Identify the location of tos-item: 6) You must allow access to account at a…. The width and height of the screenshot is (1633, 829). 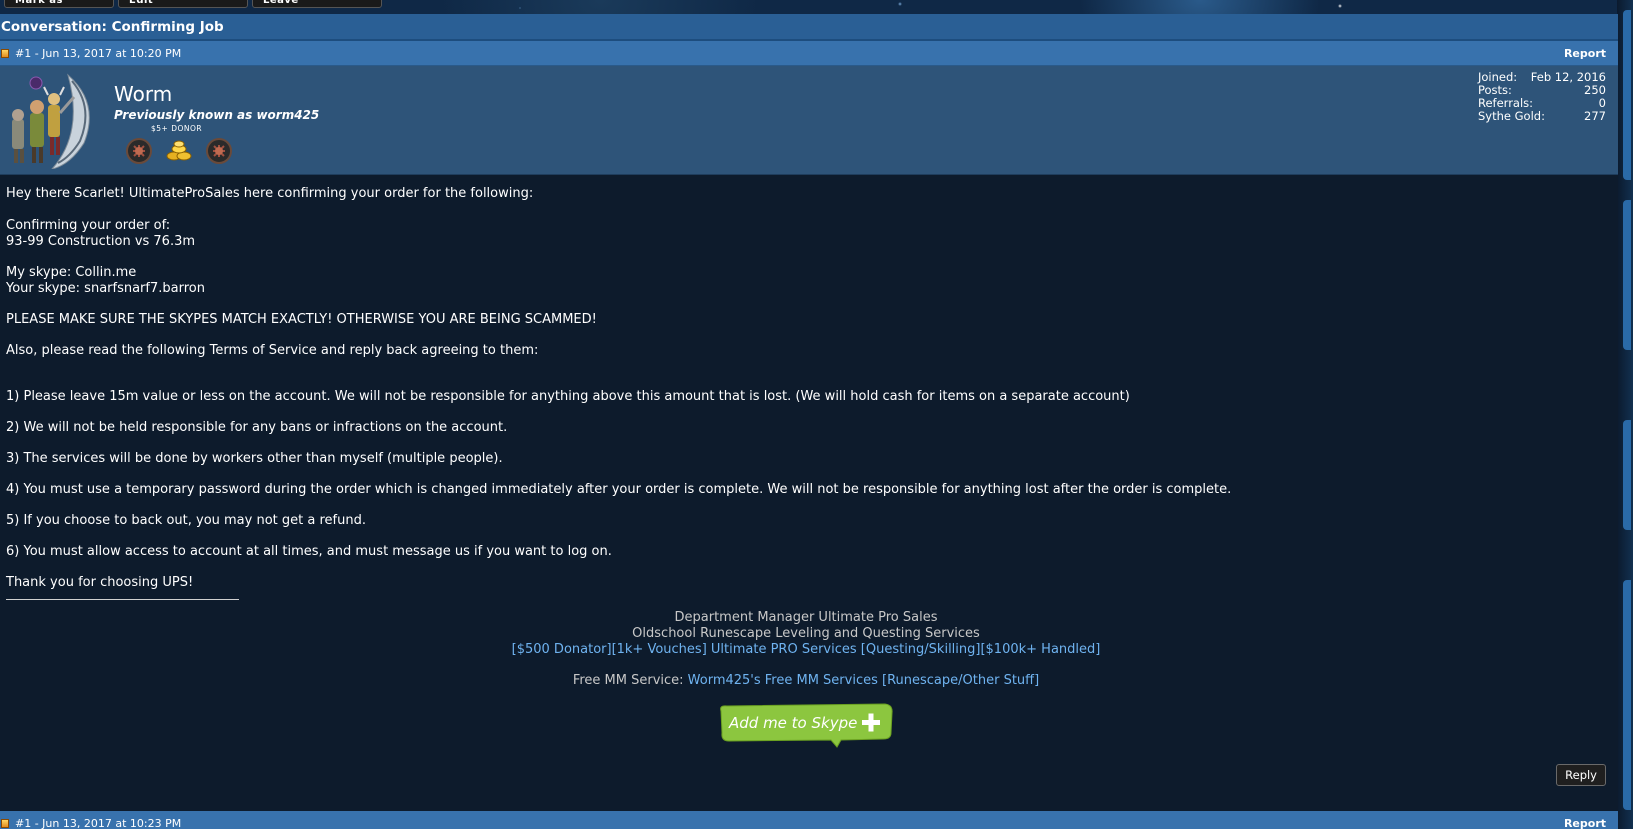
(309, 551).